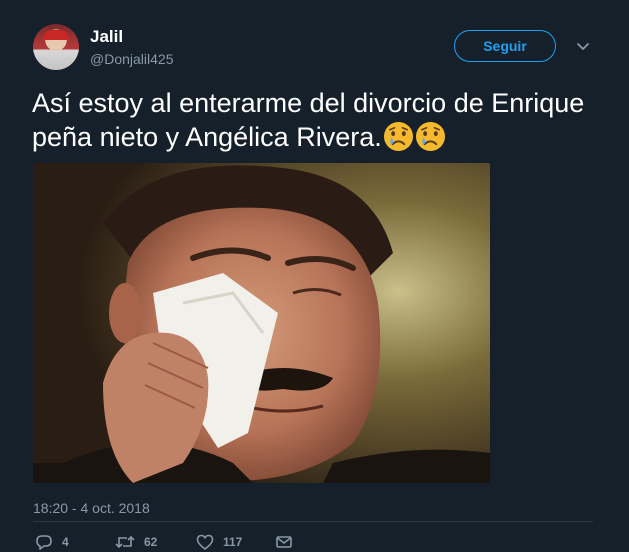  Describe the element at coordinates (56, 35) in the screenshot. I see `avatar-cap` at that location.